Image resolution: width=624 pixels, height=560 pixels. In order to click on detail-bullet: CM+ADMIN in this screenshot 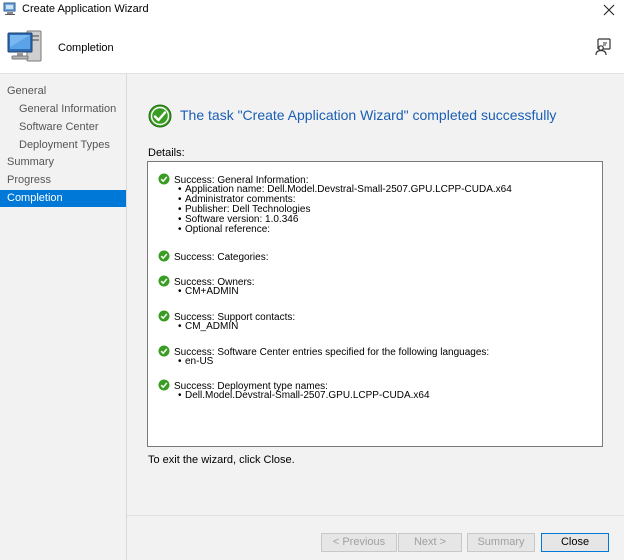, I will do `click(208, 292)`.